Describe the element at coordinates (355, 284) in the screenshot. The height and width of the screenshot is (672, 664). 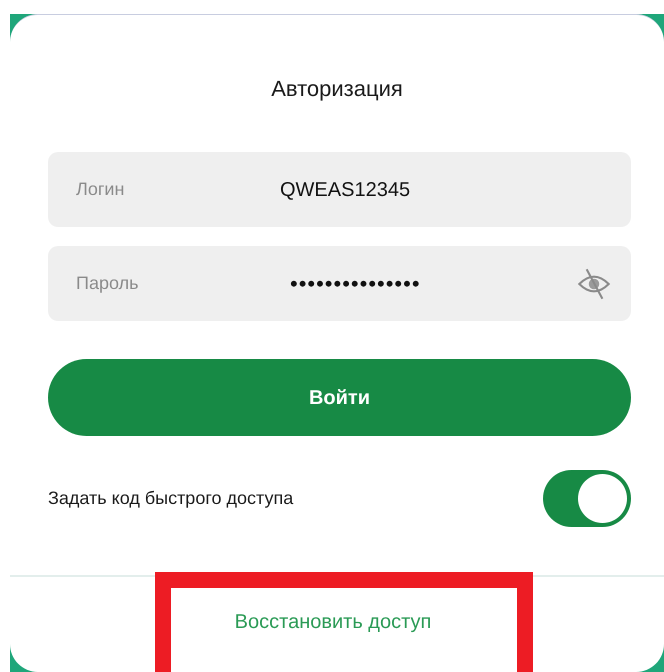
I see `field-value: •••••••••••••••` at that location.